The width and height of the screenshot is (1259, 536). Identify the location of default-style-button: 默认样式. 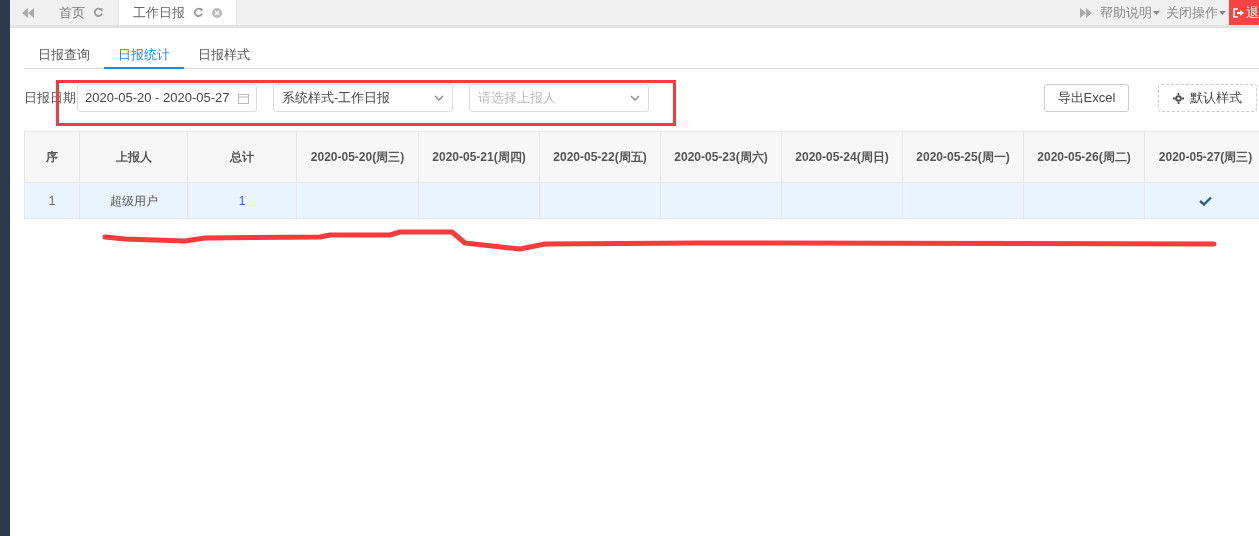
(1207, 98).